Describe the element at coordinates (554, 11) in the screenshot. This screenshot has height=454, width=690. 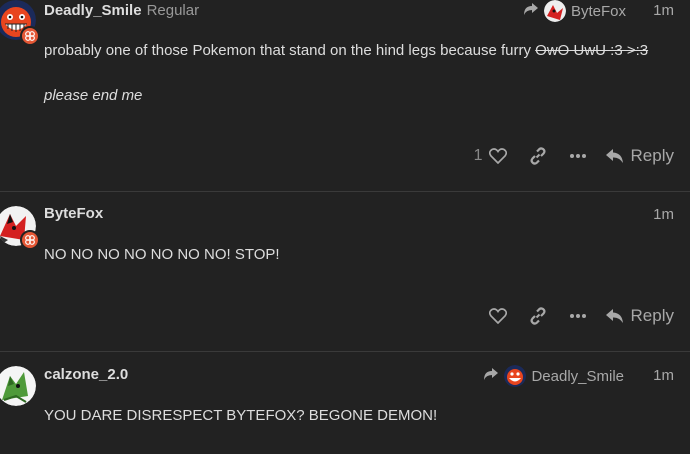
I see `avatar-bytefox-mini` at that location.